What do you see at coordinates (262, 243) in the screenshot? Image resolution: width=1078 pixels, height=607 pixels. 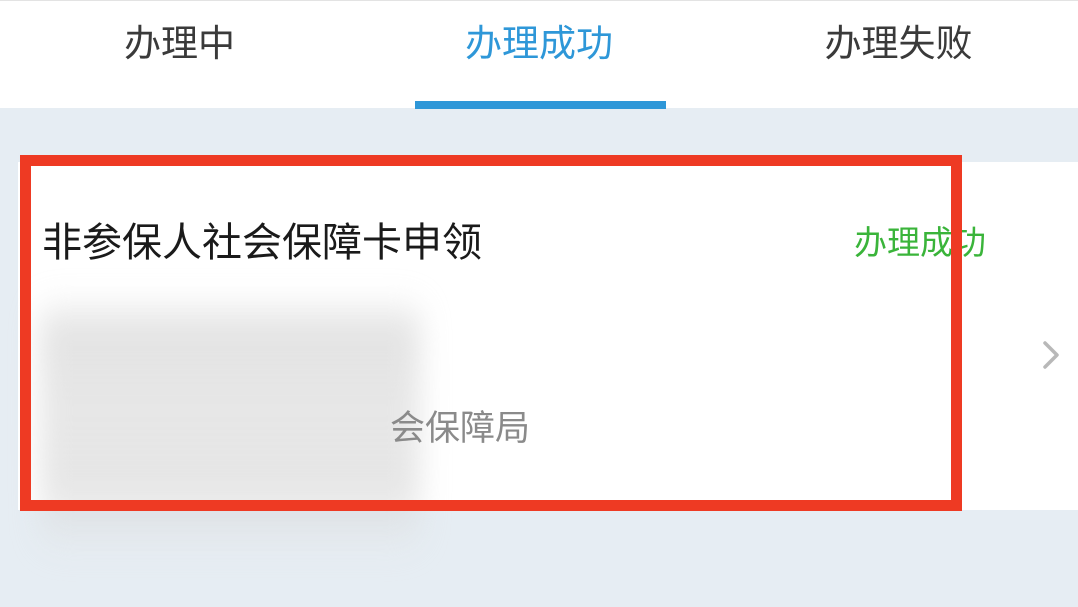 I see `card-title: 非参保人社会保障卡申领` at bounding box center [262, 243].